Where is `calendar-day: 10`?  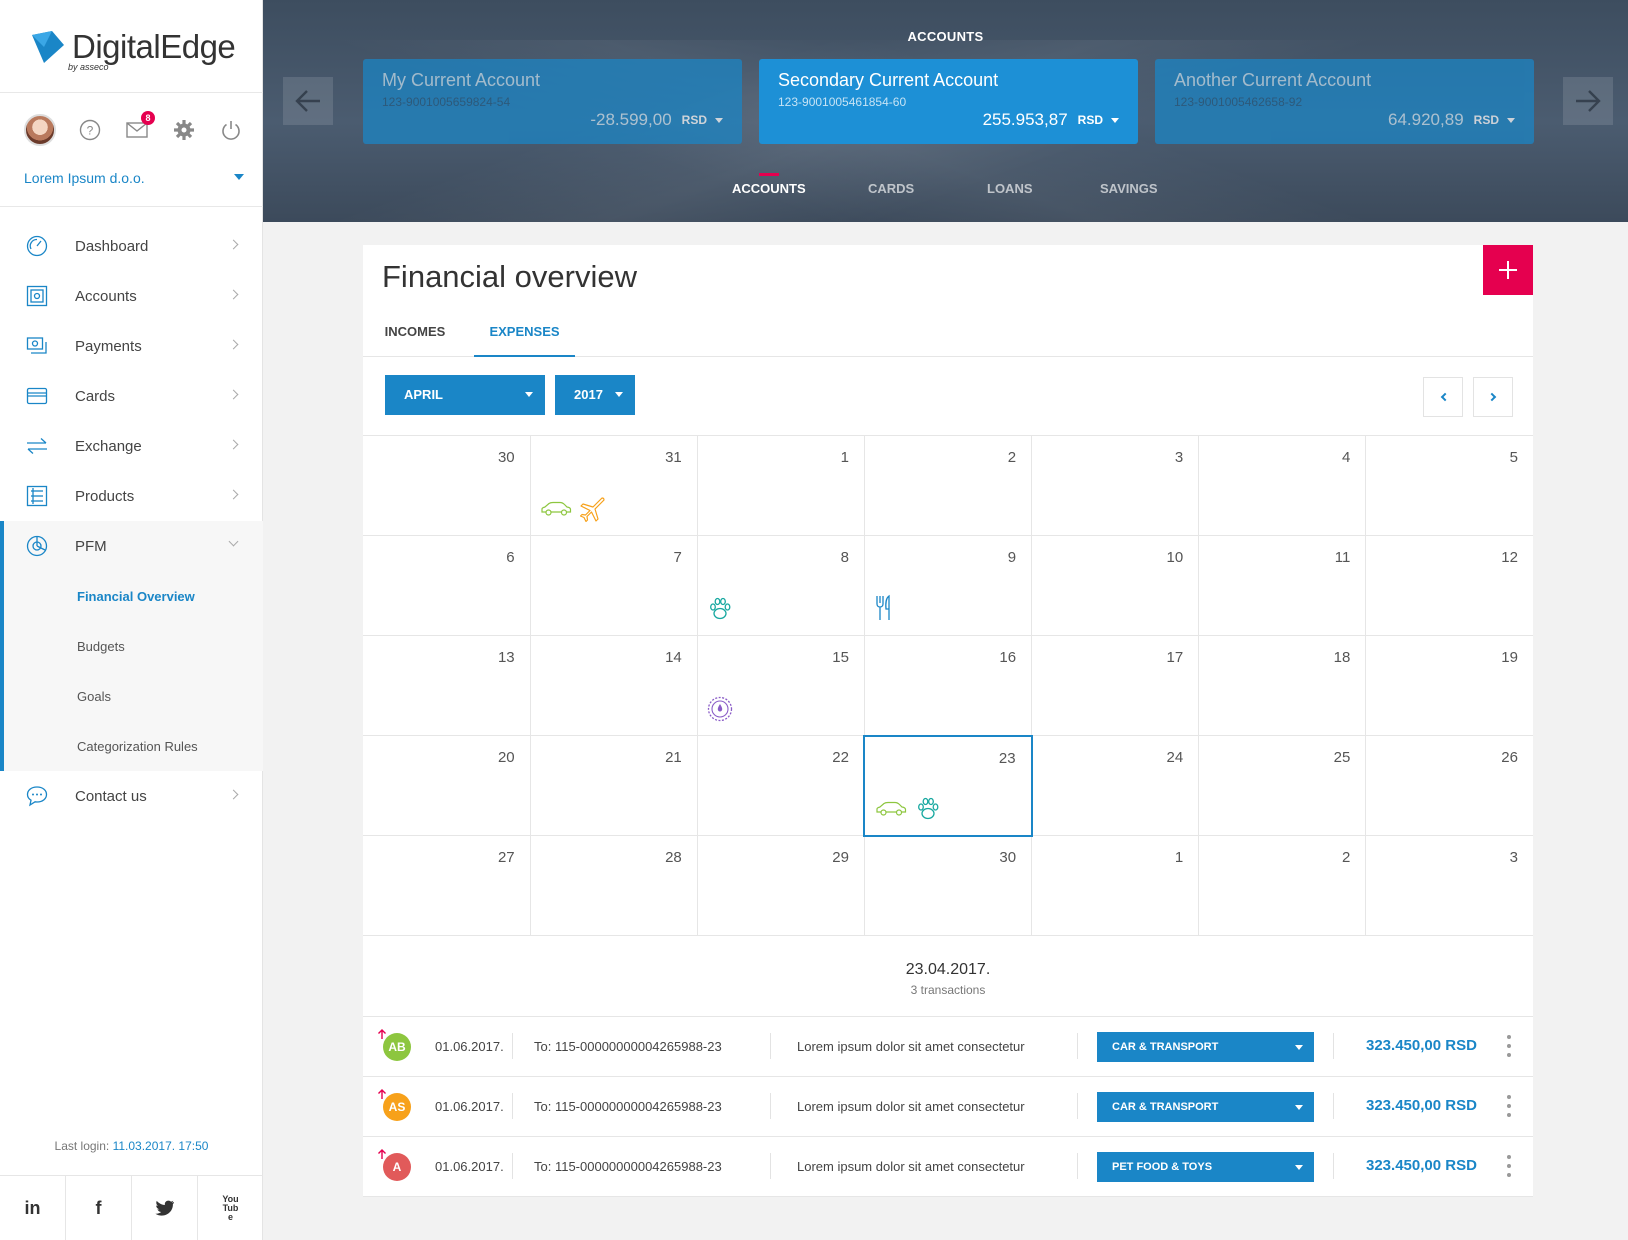 calendar-day: 10 is located at coordinates (1115, 586).